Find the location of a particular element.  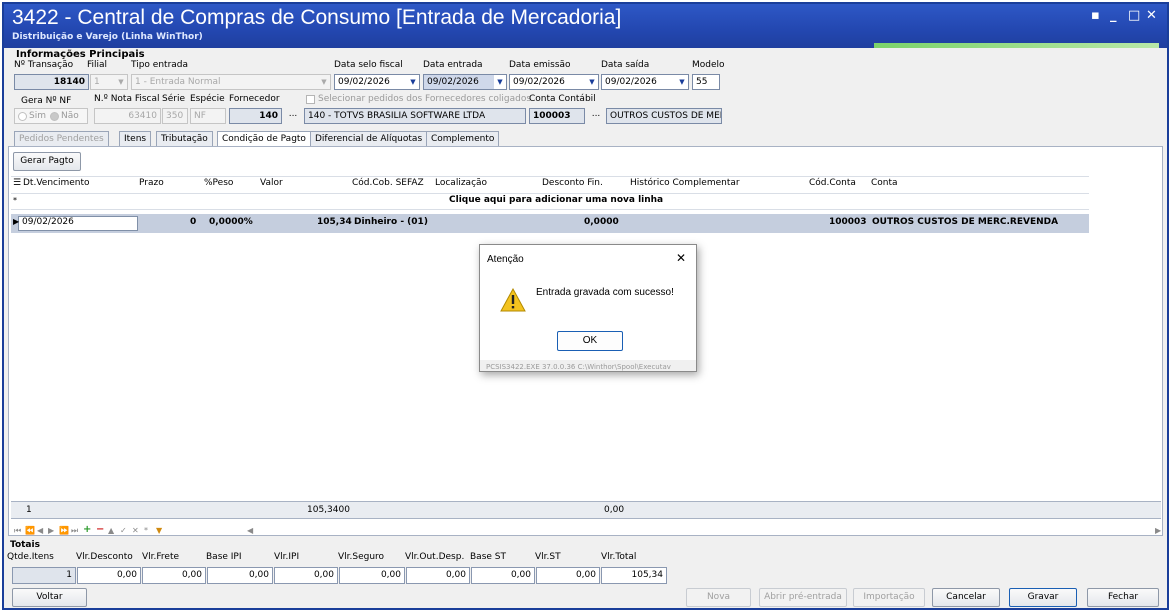

gera-nf-label: Gera Nº NF is located at coordinates (46, 101).